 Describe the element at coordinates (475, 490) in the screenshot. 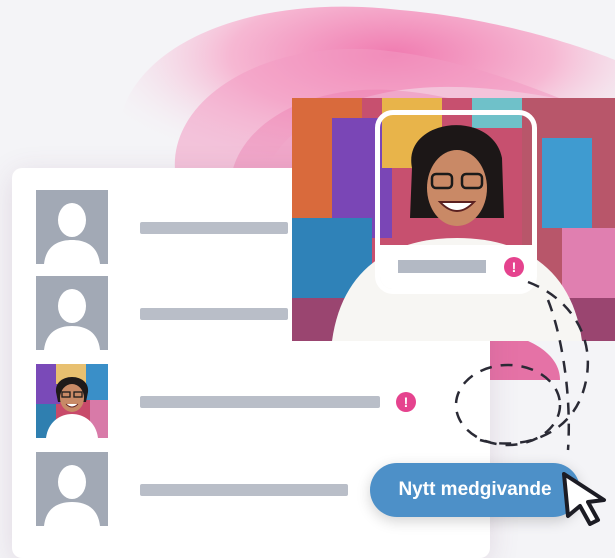

I see `new-consent-button: Nytt medgivande` at that location.